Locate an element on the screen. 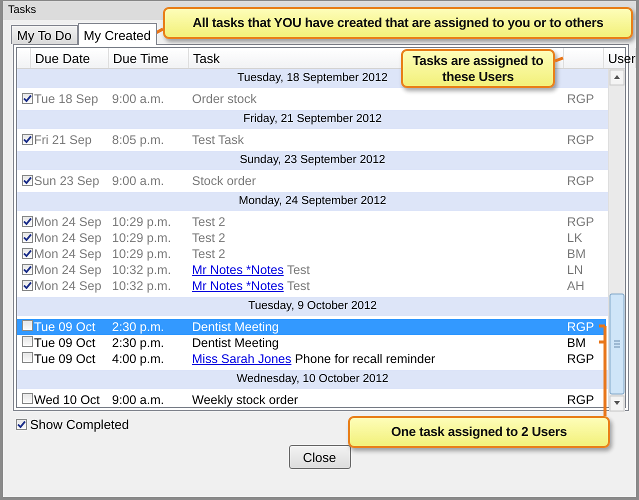  callout: One task assigned to 2 Users is located at coordinates (479, 432).